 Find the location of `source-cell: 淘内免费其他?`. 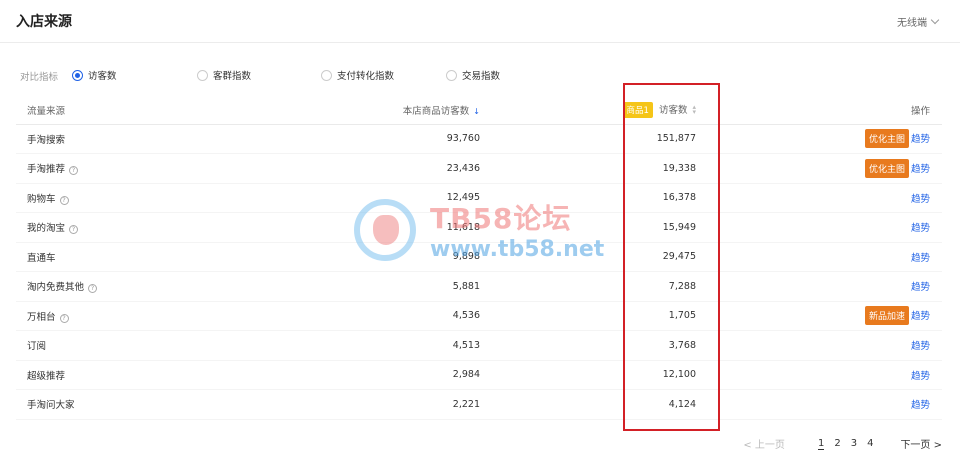

source-cell: 淘内免费其他? is located at coordinates (131, 286).